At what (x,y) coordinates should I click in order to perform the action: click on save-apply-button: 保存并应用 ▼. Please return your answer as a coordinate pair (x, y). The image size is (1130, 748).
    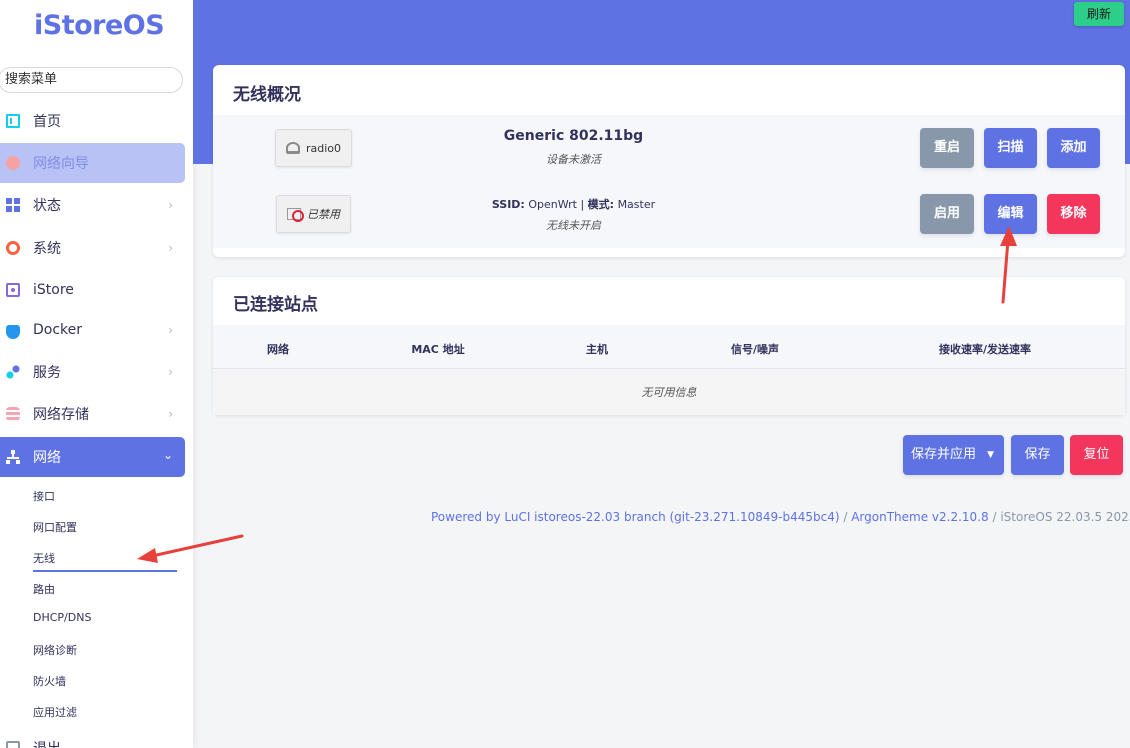
    Looking at the image, I should click on (953, 455).